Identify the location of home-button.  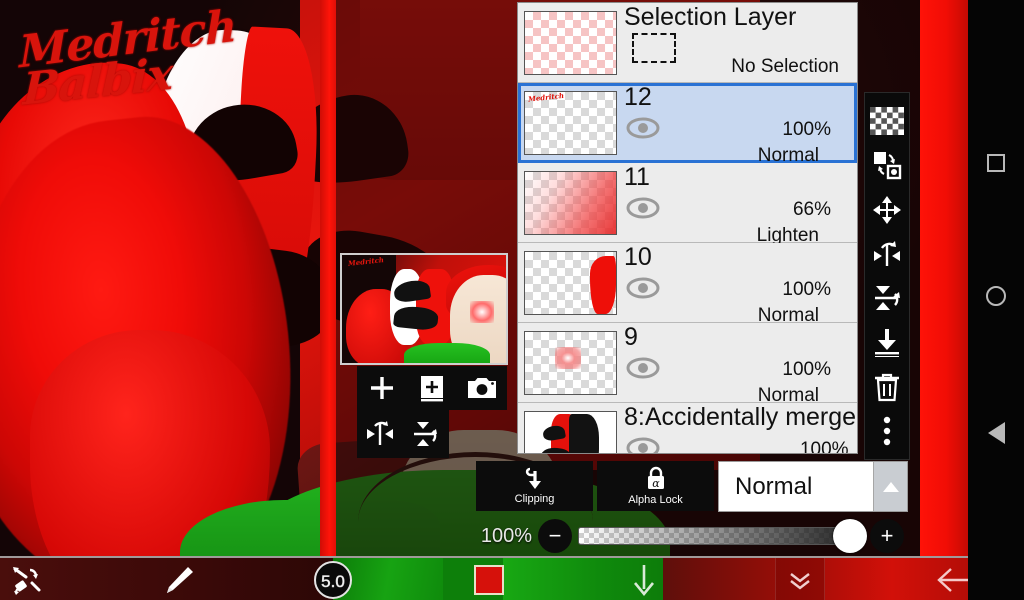
(996, 296).